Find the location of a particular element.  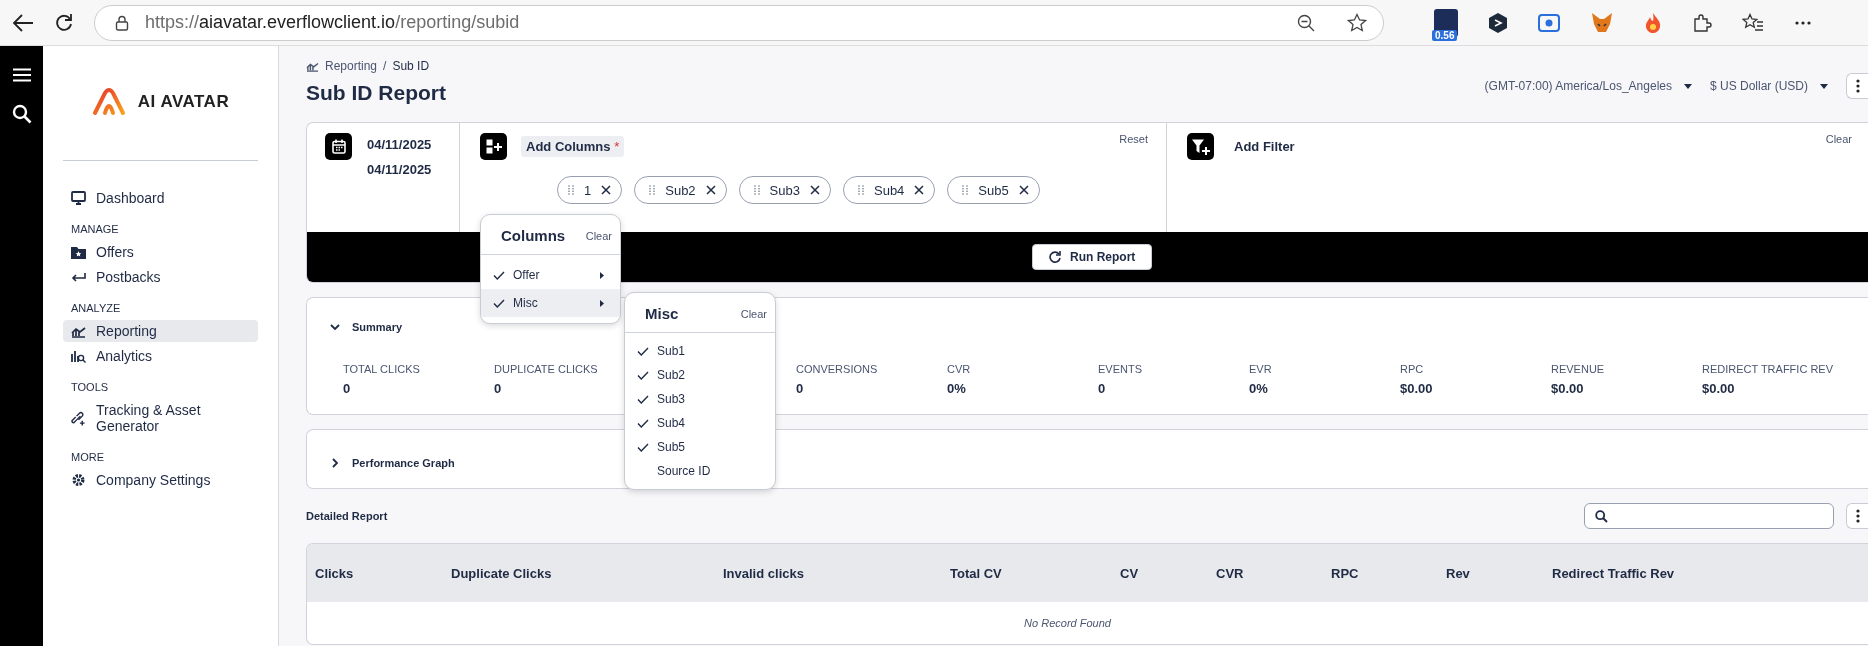

calendar-button is located at coordinates (338, 146).